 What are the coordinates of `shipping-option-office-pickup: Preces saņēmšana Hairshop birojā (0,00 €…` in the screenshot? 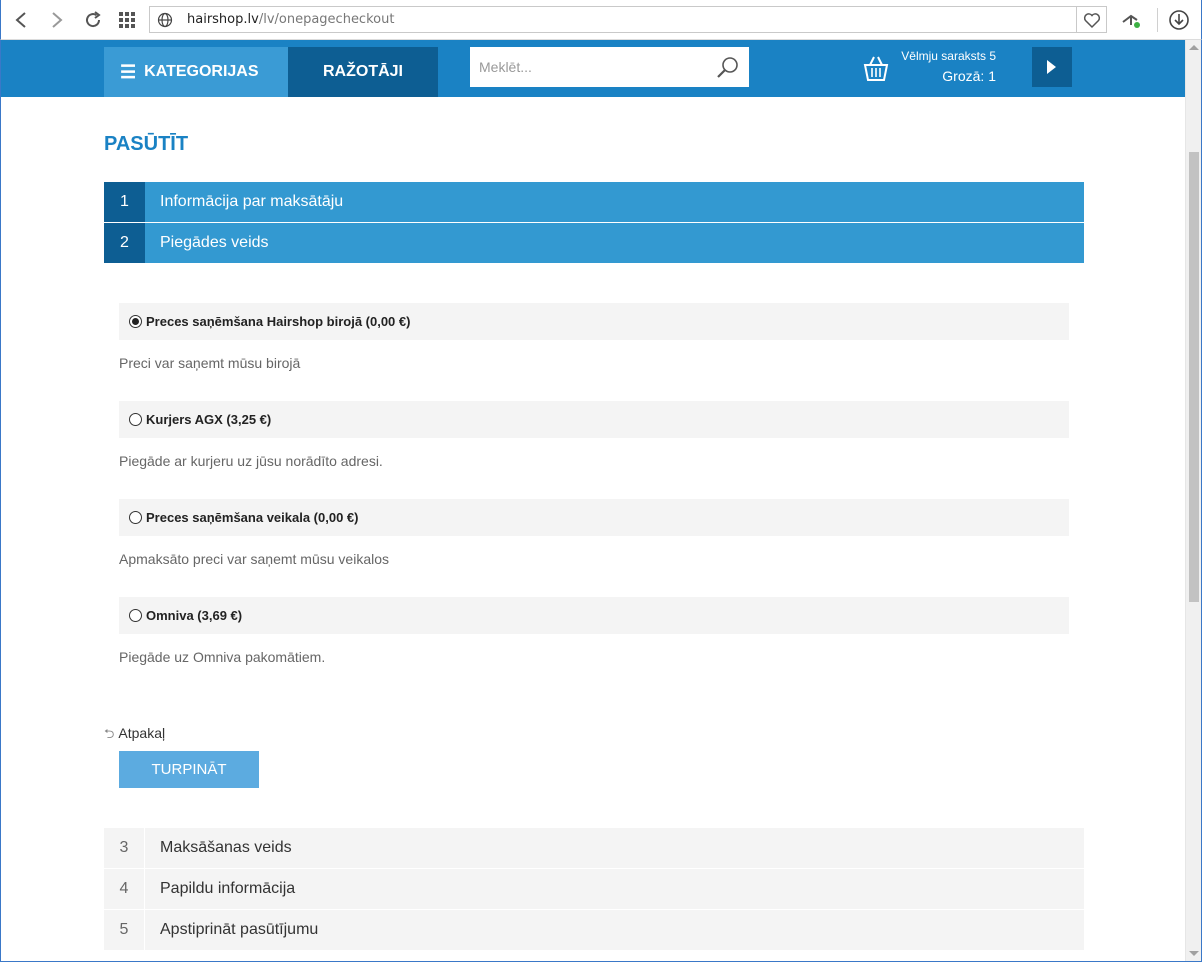 It's located at (594, 321).